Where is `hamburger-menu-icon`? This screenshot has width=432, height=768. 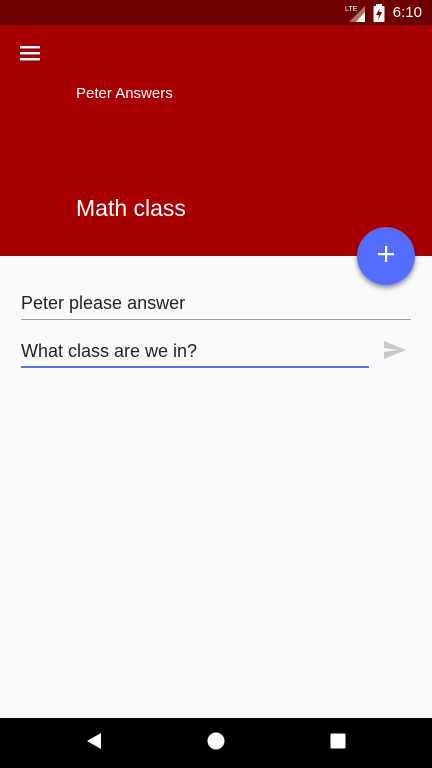
hamburger-menu-icon is located at coordinates (30, 55).